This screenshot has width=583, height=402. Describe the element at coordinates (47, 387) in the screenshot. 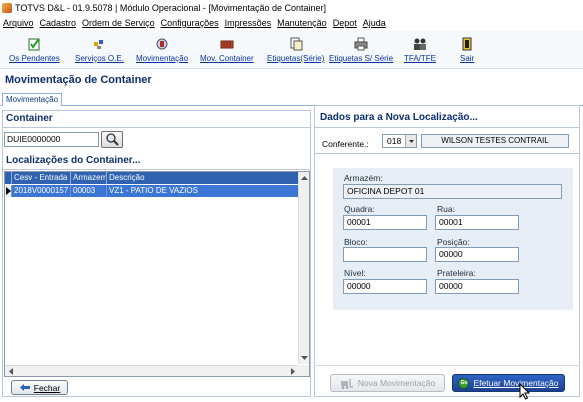

I see `close-button-label: Fechar` at that location.